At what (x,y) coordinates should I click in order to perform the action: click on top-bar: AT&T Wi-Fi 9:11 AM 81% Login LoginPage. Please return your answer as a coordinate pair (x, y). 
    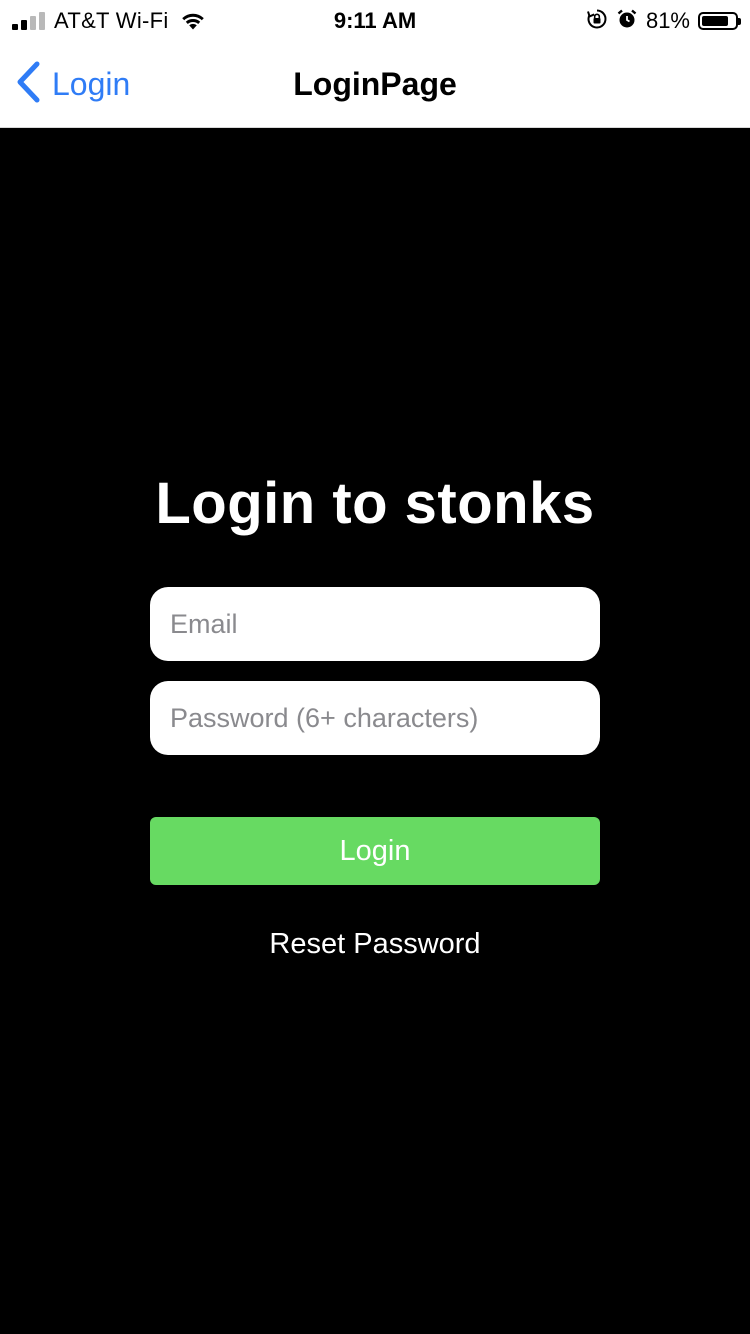
    Looking at the image, I should click on (375, 64).